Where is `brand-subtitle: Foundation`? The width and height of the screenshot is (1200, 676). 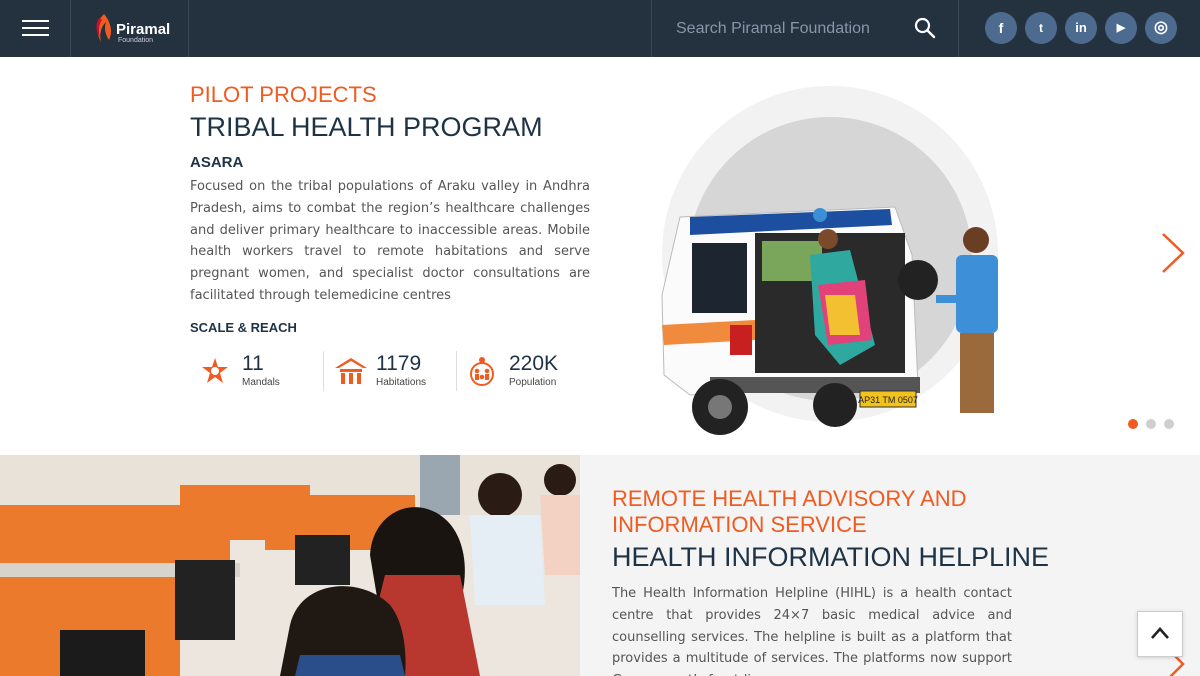 brand-subtitle: Foundation is located at coordinates (136, 40).